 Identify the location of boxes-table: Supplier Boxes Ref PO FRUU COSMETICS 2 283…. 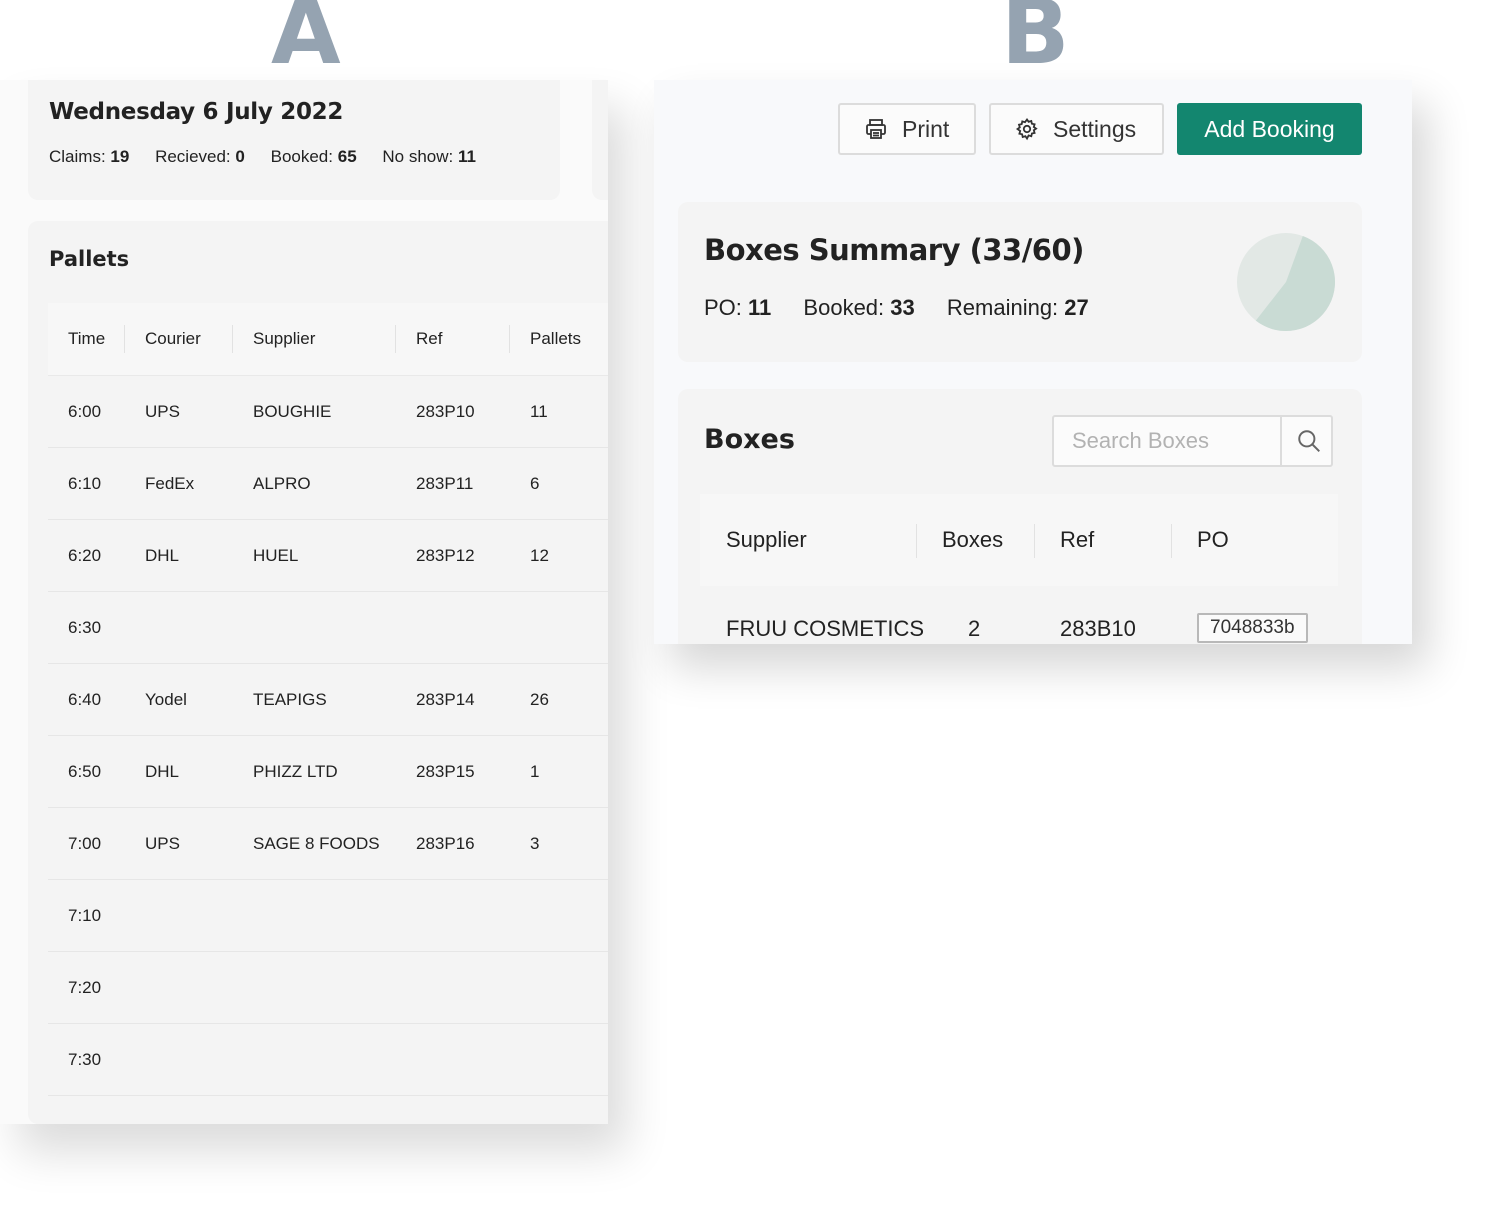
(1019, 569).